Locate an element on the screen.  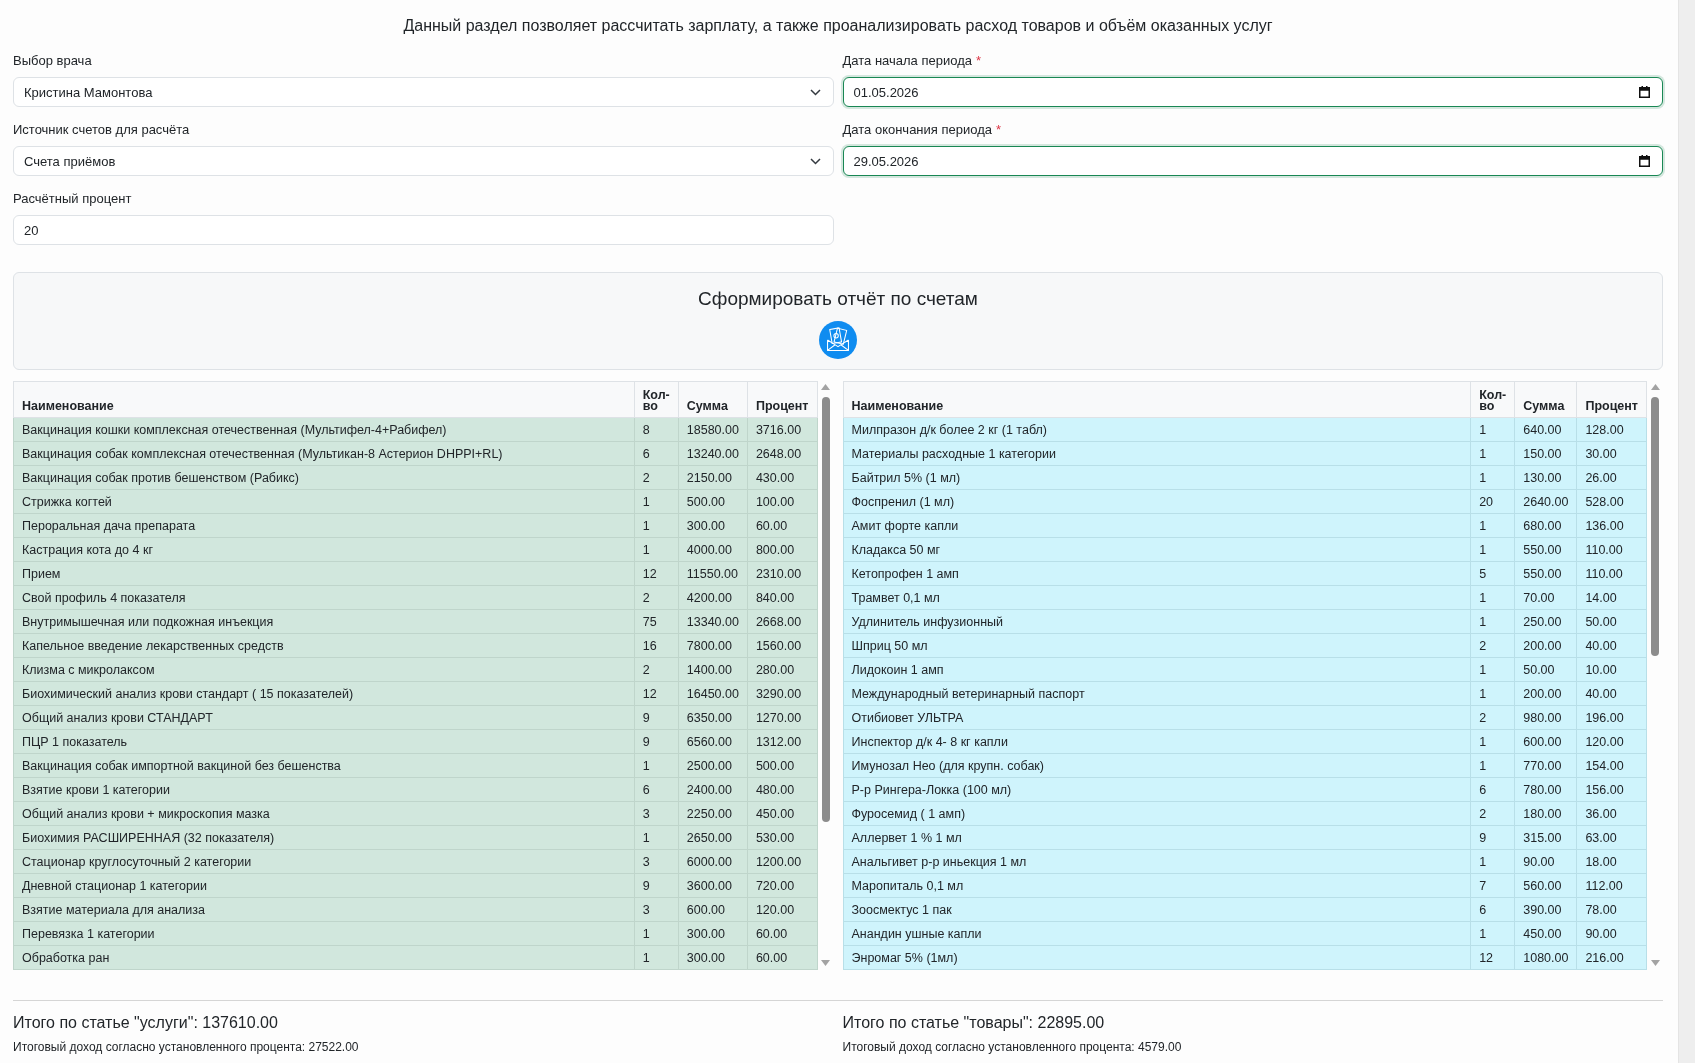
income-text: Итоговый доход согласно установленного процента: 27522.00 is located at coordinates (186, 1047).